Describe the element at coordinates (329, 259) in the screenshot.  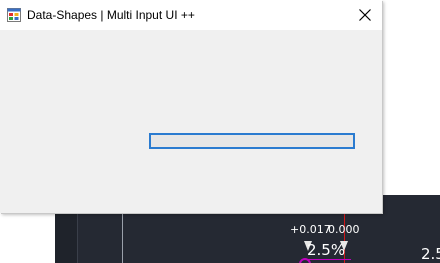
I see `magenta-line` at that location.